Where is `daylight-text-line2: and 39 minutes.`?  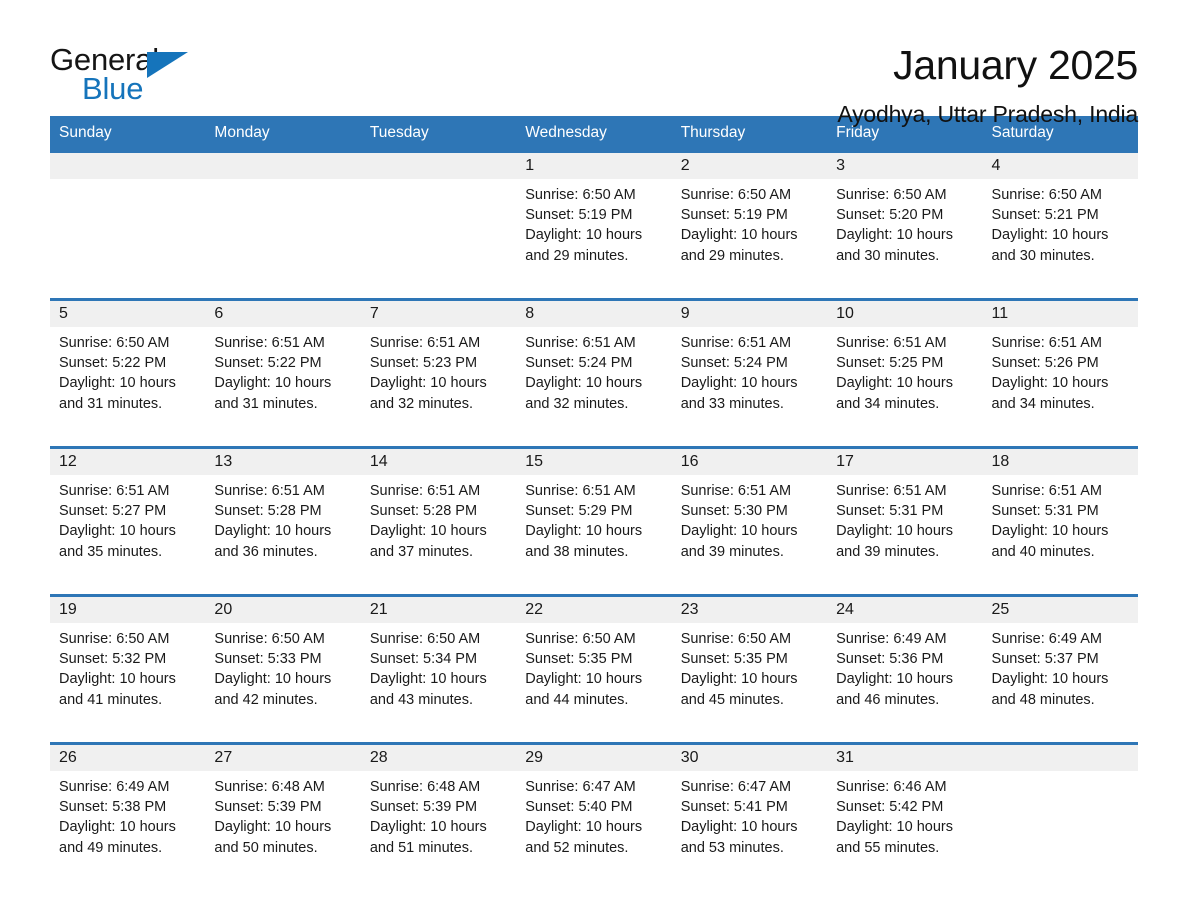 daylight-text-line2: and 39 minutes. is located at coordinates (888, 551).